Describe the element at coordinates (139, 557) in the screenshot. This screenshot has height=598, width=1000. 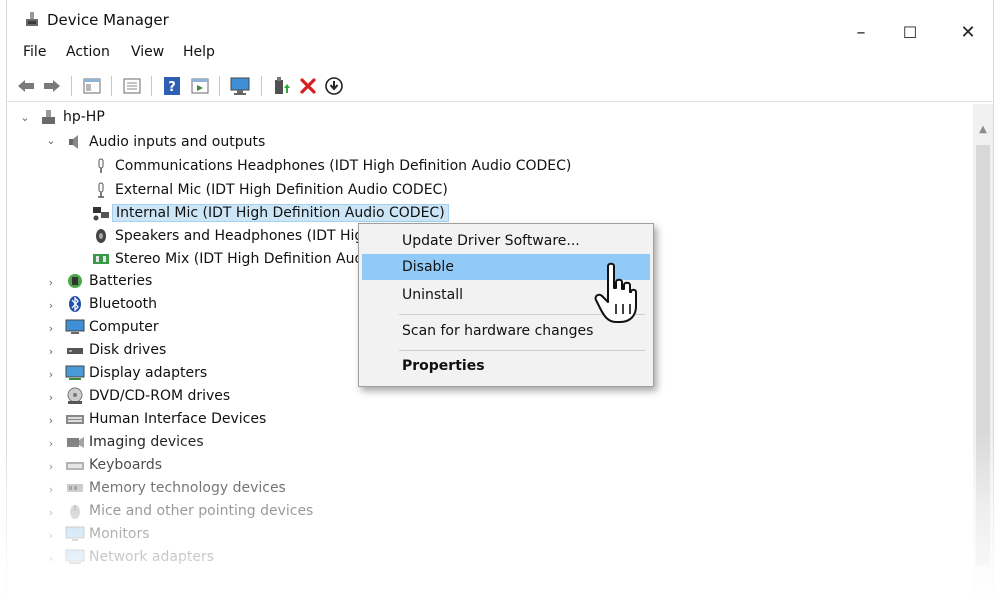
I see `tree-node-network: Network adapters` at that location.